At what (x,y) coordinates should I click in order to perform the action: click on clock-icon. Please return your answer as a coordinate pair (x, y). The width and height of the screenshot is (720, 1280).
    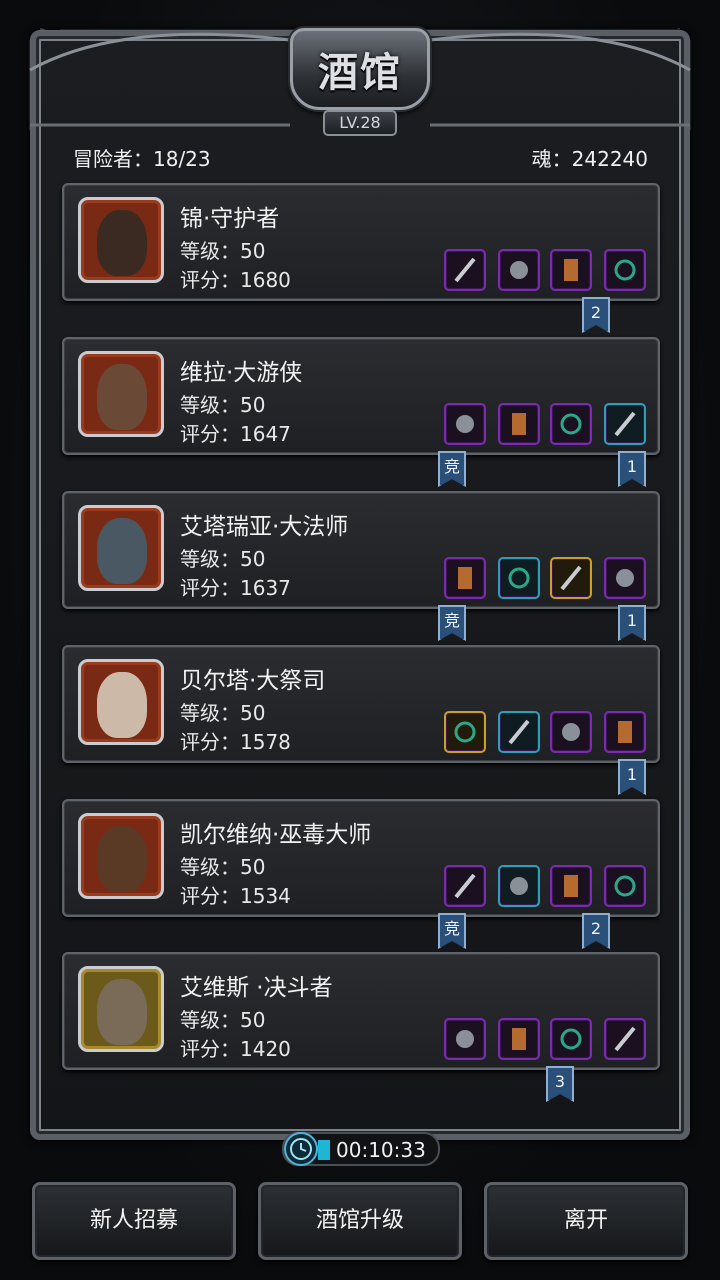
    Looking at the image, I should click on (301, 1149).